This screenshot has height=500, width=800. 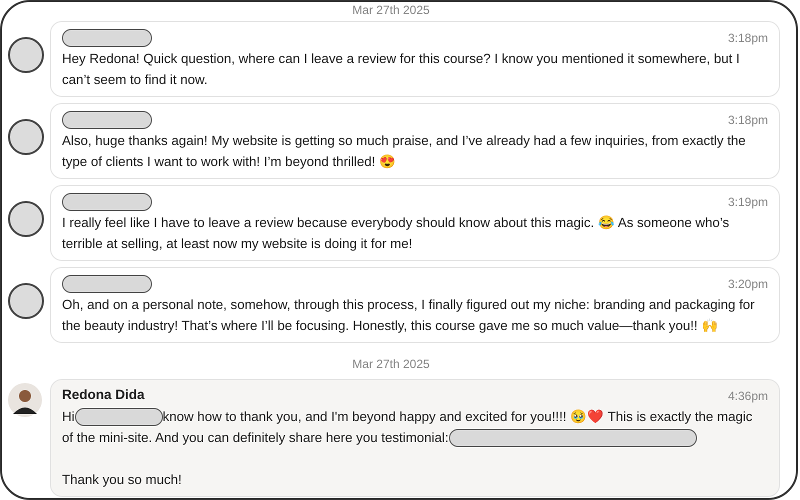 I want to click on message-time: 3:20pm, so click(x=748, y=284).